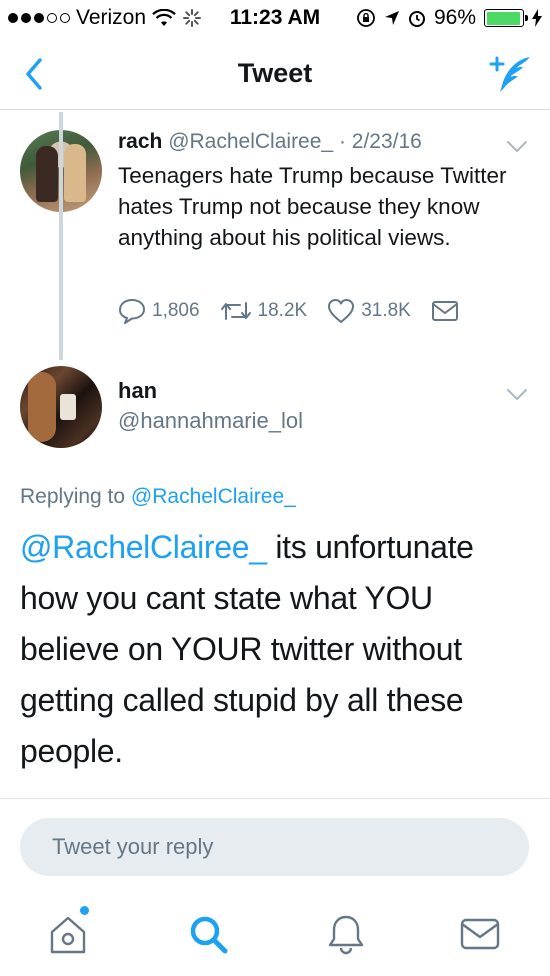 Image resolution: width=550 pixels, height=976 pixels. I want to click on tweet-author-handle: @RachelClairee_, so click(250, 141).